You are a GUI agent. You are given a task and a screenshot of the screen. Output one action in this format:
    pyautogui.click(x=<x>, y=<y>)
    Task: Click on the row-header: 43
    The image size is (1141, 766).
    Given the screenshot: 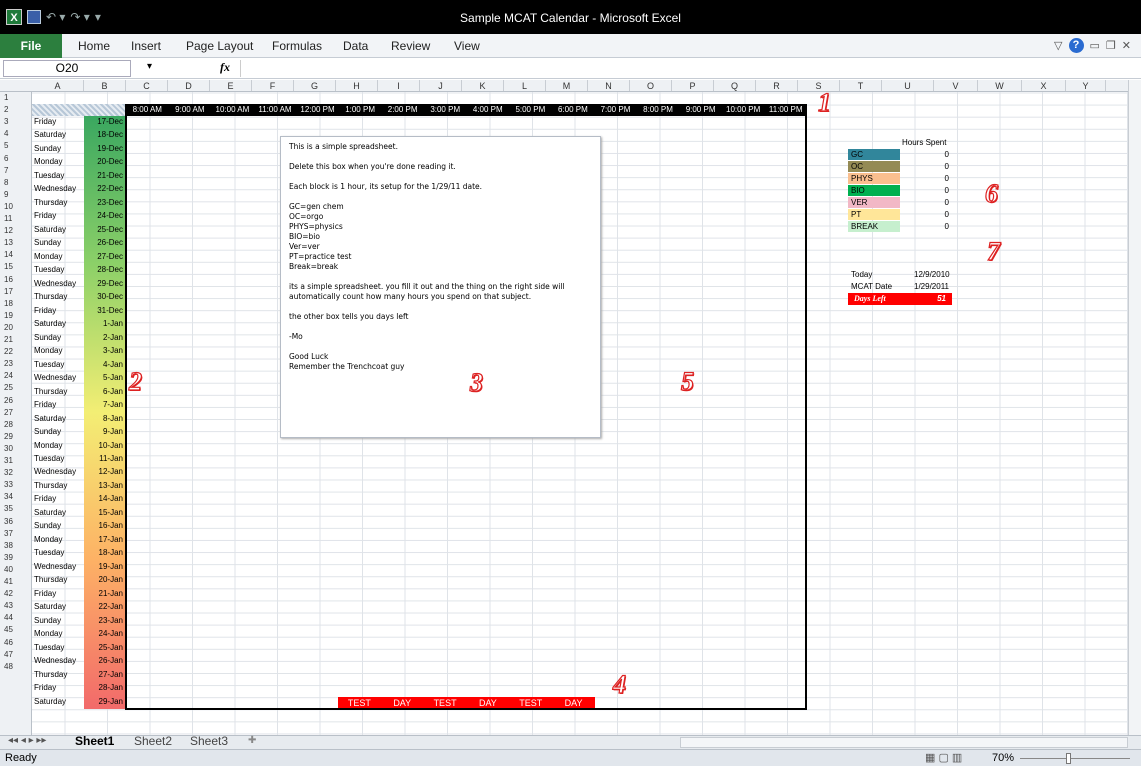 What is the action you would take?
    pyautogui.click(x=16, y=606)
    